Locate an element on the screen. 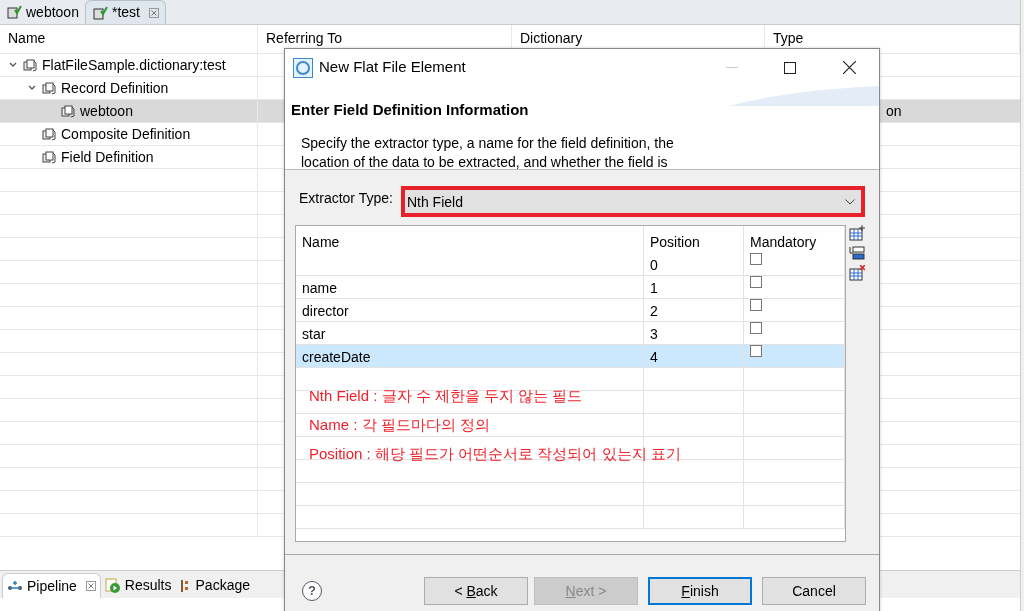 This screenshot has width=1024, height=611. table-cell: 1 is located at coordinates (654, 288).